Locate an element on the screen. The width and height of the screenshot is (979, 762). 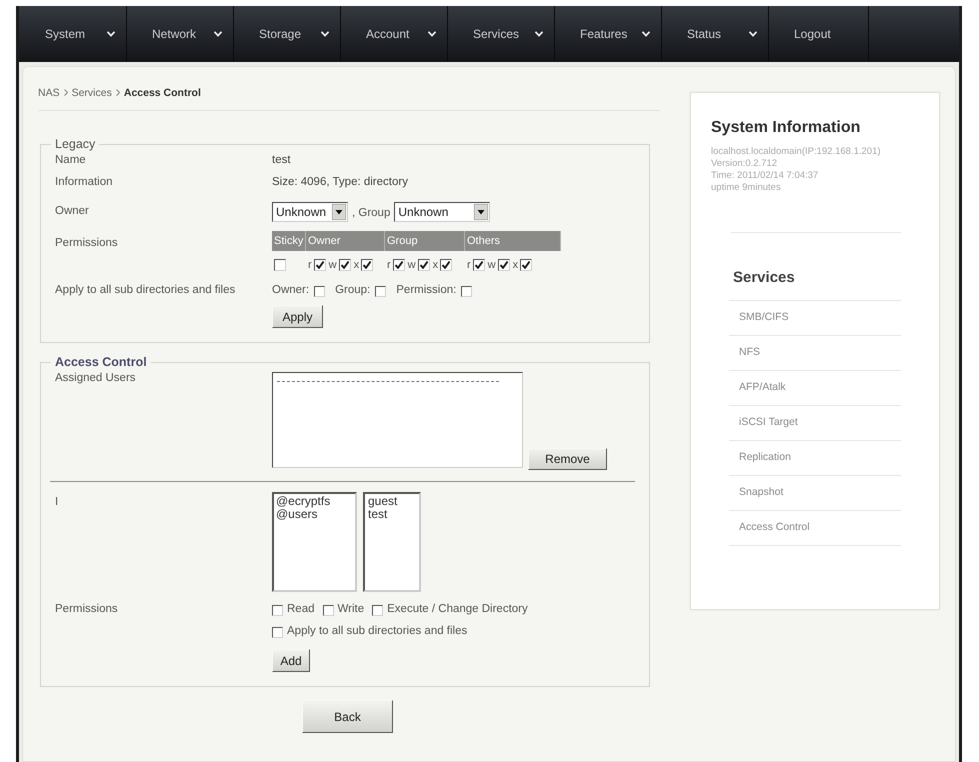
field-label: Name is located at coordinates (71, 160).